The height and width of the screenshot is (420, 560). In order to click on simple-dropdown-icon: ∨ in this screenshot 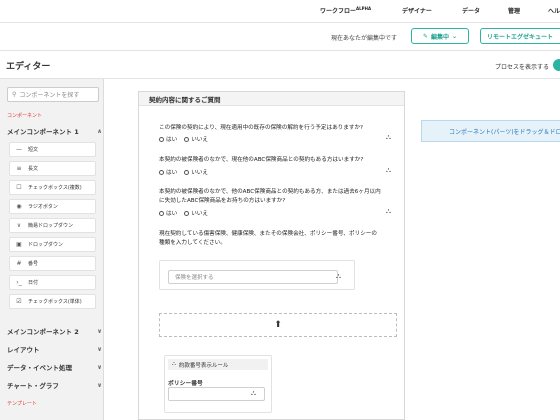, I will do `click(19, 225)`.